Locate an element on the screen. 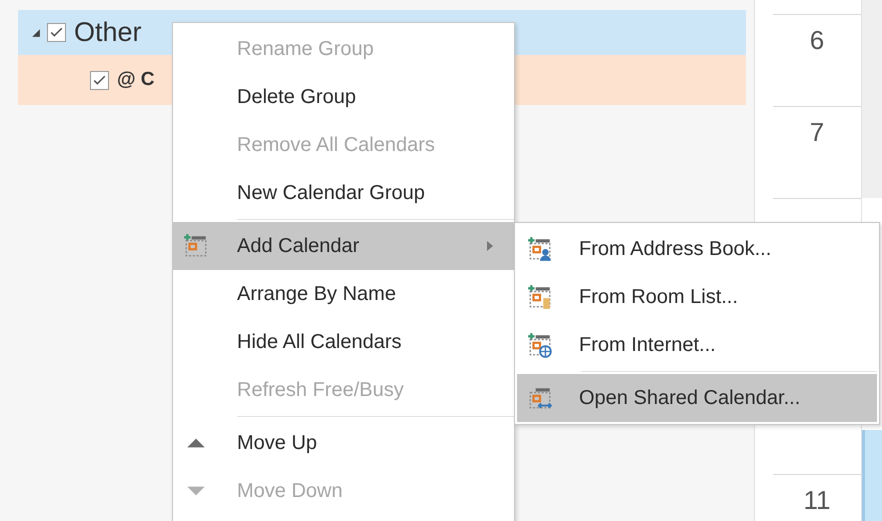 The height and width of the screenshot is (521, 882). hour-label: 11 is located at coordinates (817, 500).